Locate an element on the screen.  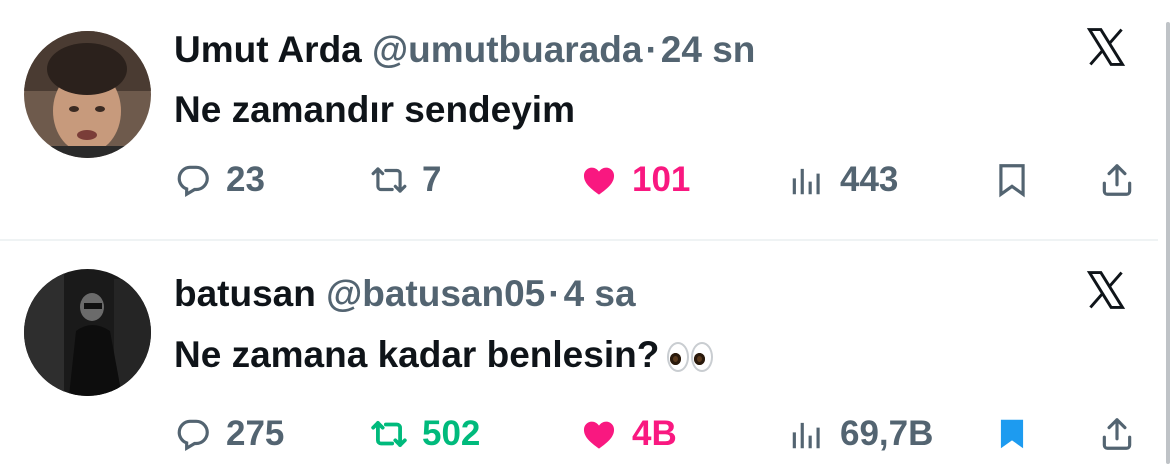
like-count: 4B is located at coordinates (654, 433).